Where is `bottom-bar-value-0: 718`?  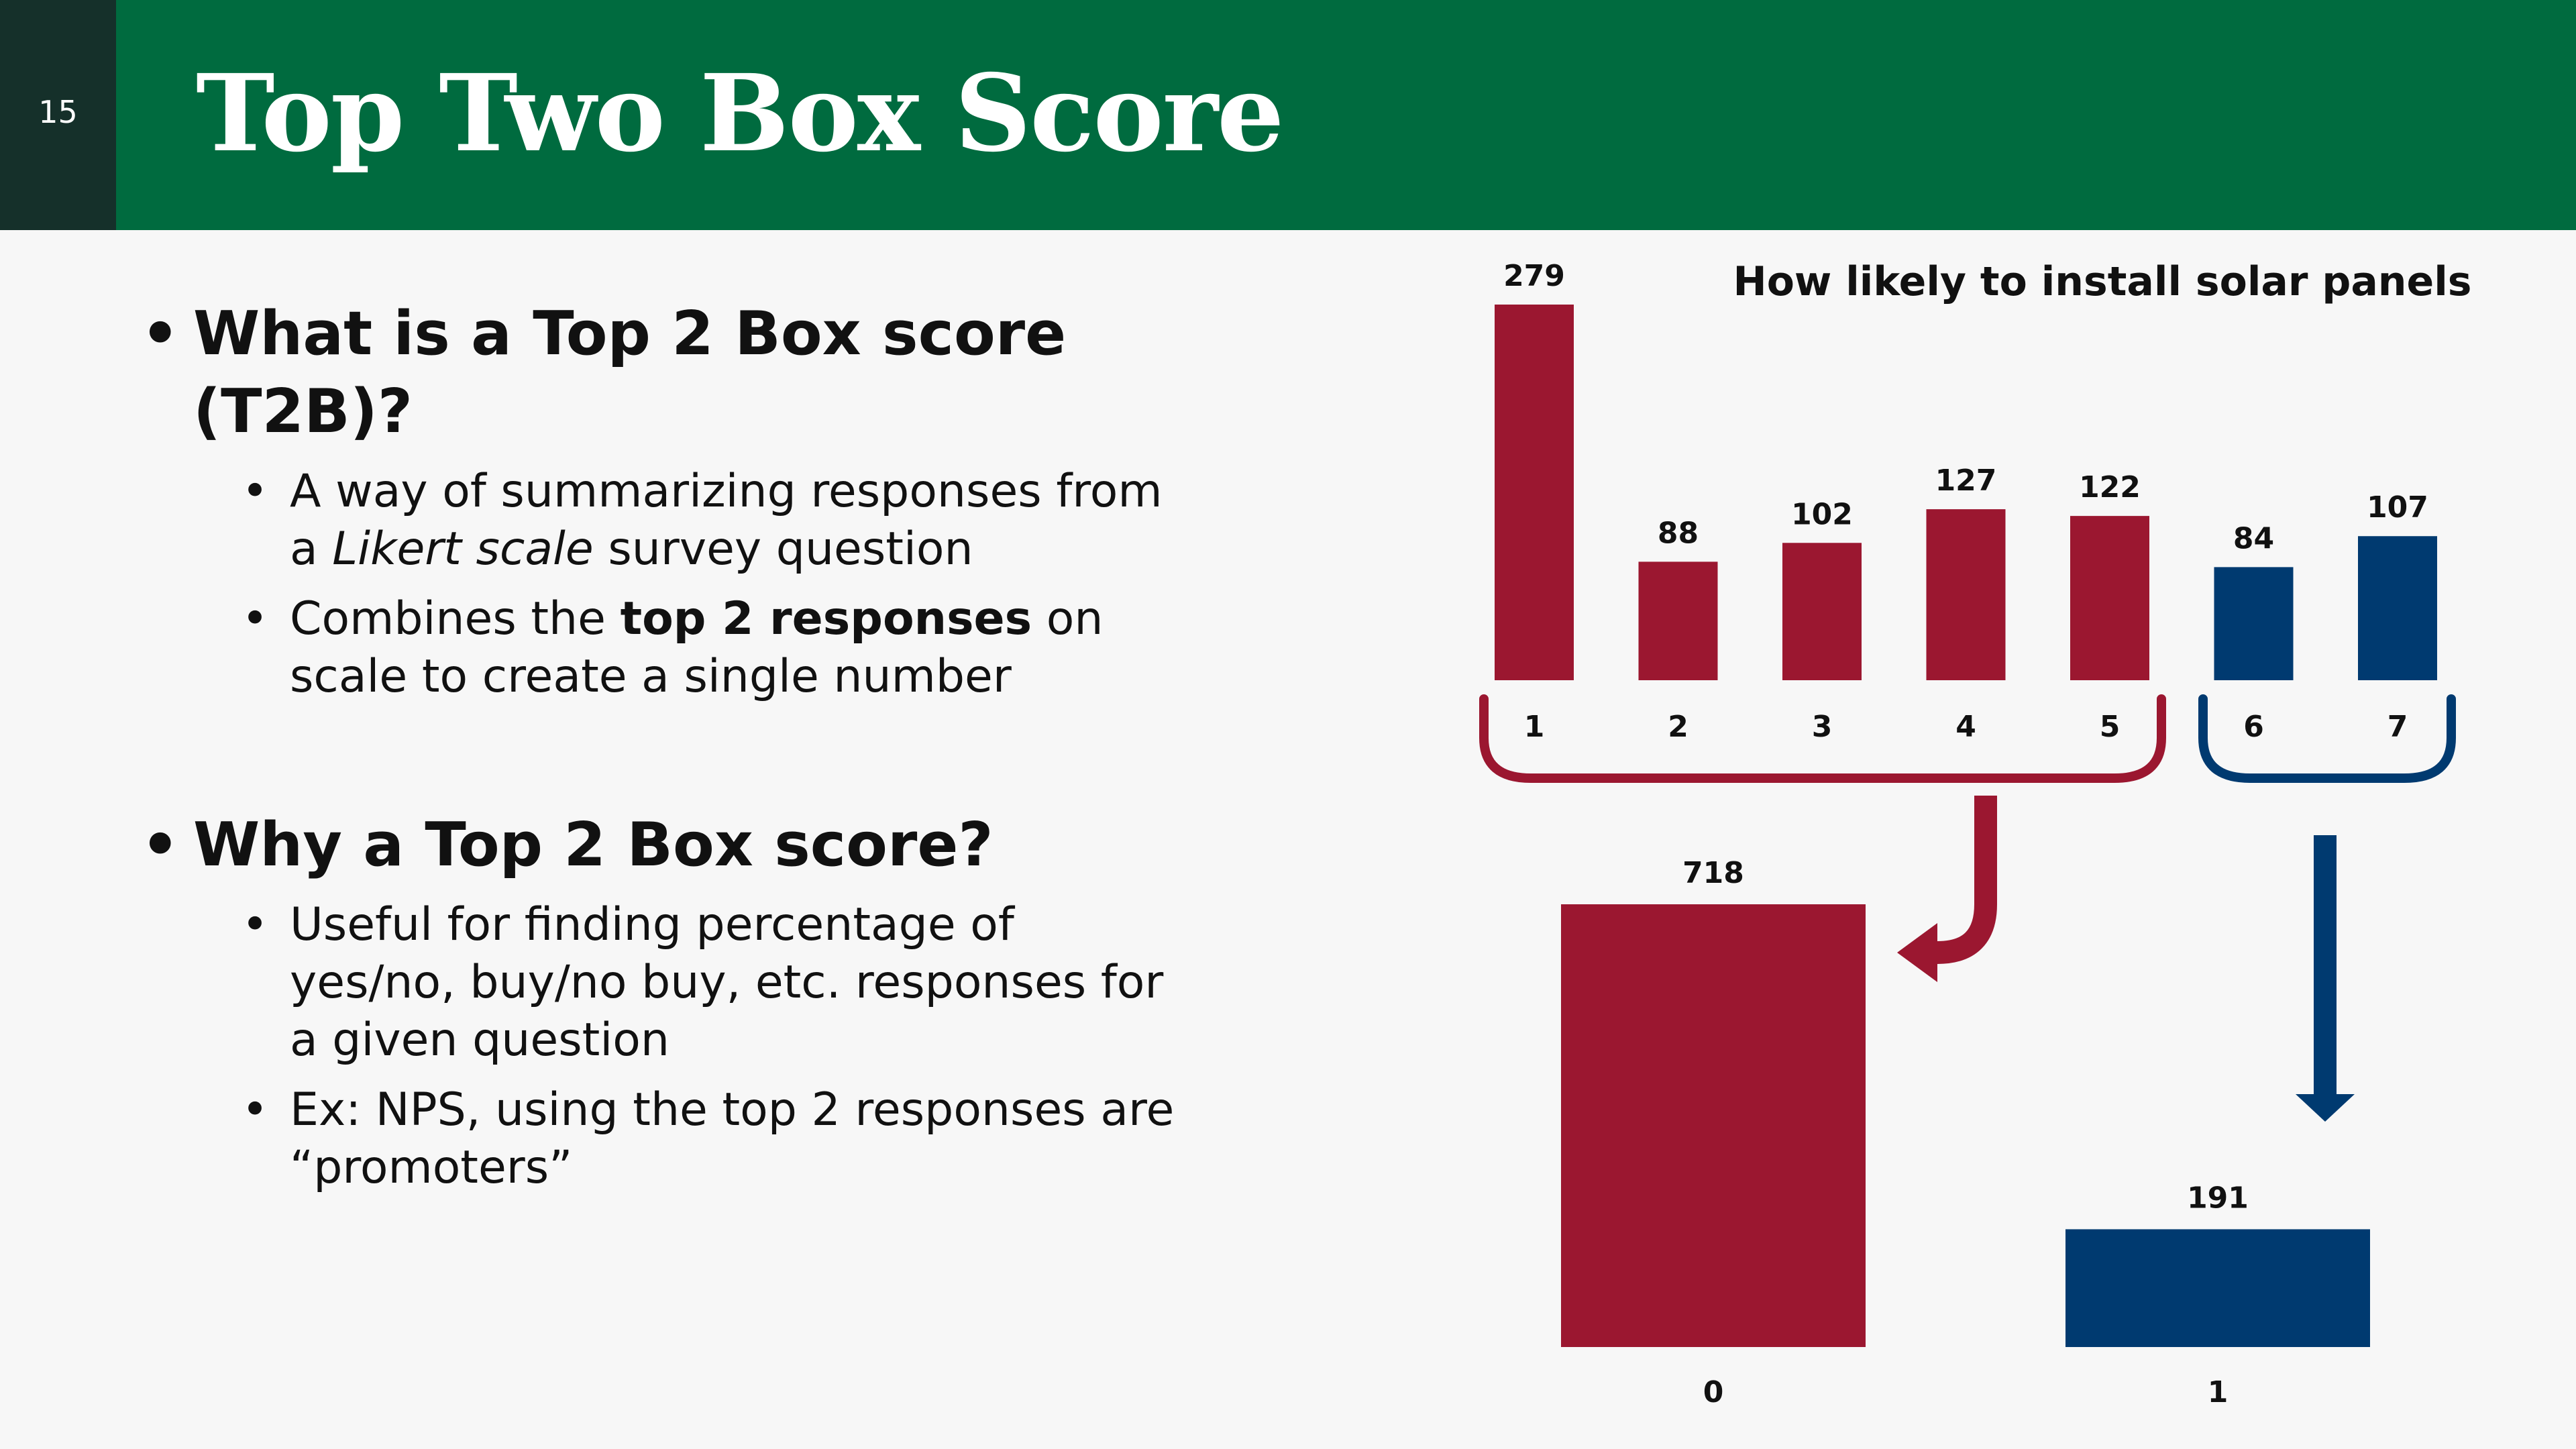
bottom-bar-value-0: 718 is located at coordinates (1713, 873).